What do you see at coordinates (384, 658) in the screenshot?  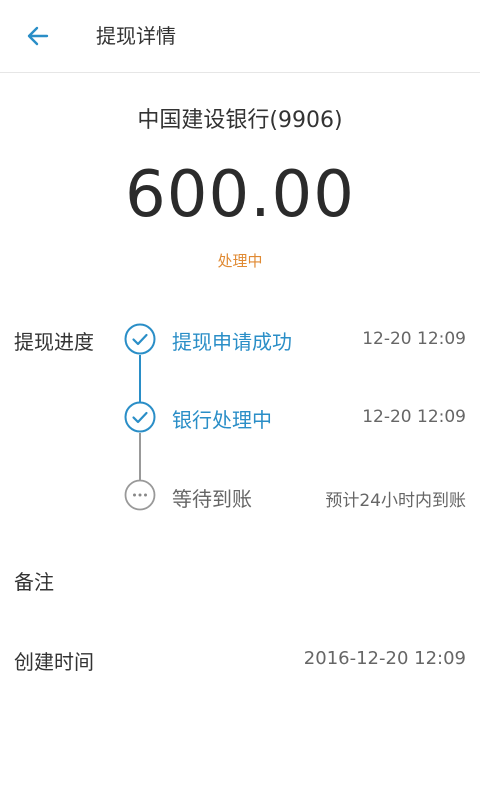 I see `created-time-value: 2016-12-20 12:09` at bounding box center [384, 658].